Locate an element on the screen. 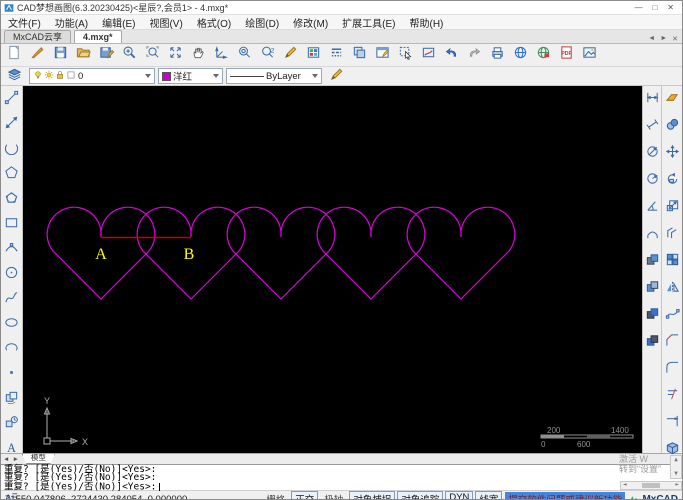 The image size is (683, 500). array-button is located at coordinates (672, 262).